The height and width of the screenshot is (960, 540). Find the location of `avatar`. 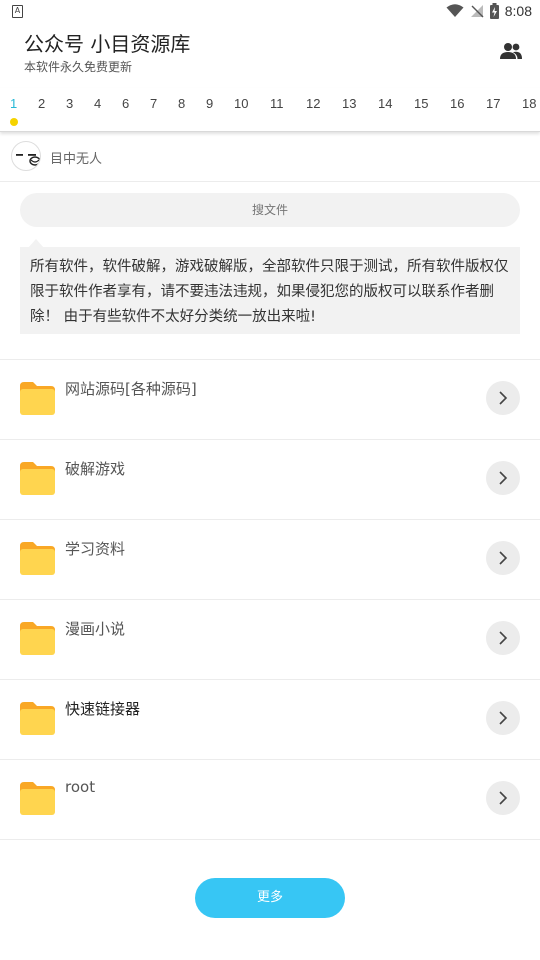

avatar is located at coordinates (26, 156).